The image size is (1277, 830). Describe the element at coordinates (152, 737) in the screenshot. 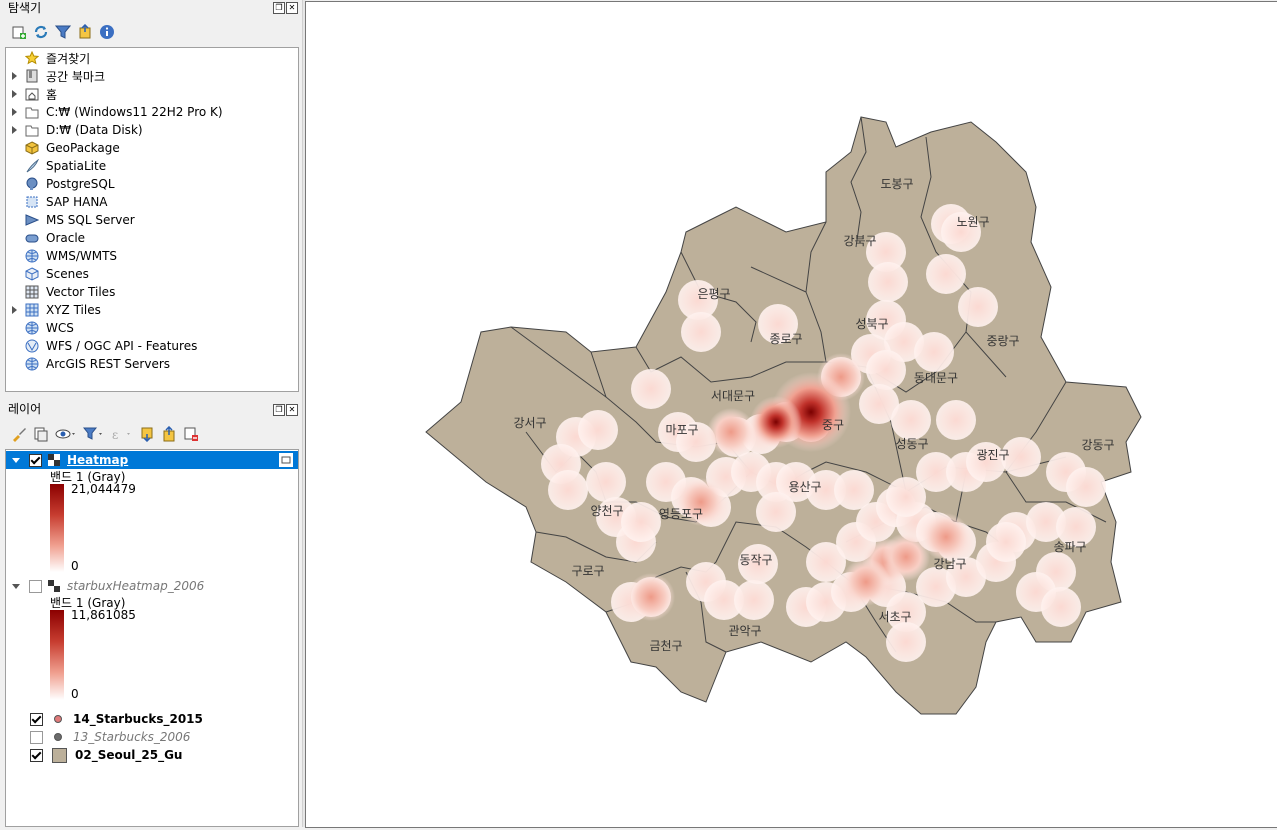

I see `layer-row-vector: 13_Starbucks_2006` at that location.